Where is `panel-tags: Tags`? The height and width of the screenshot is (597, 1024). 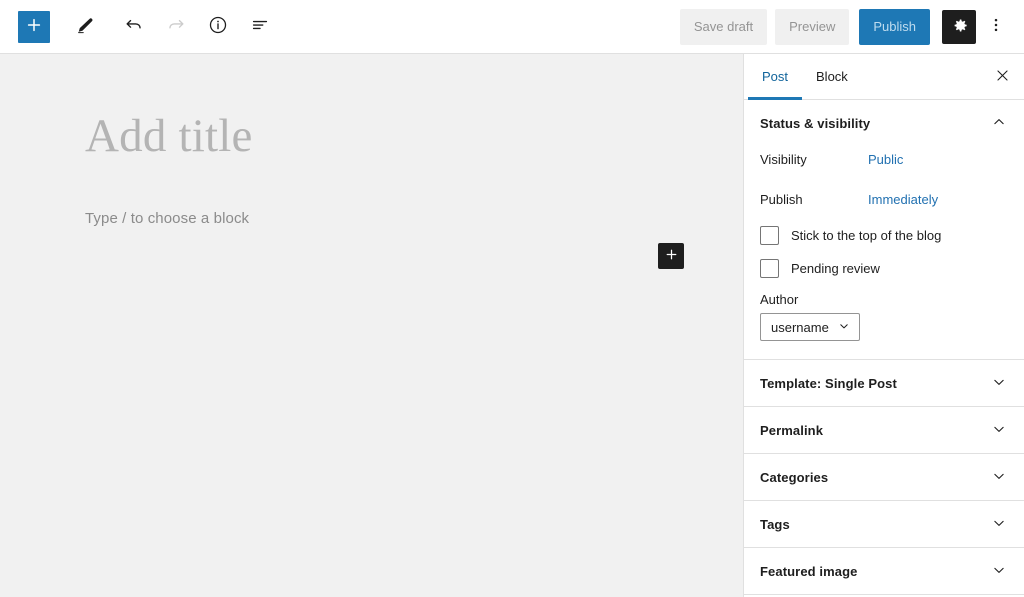
panel-tags: Tags is located at coordinates (884, 524).